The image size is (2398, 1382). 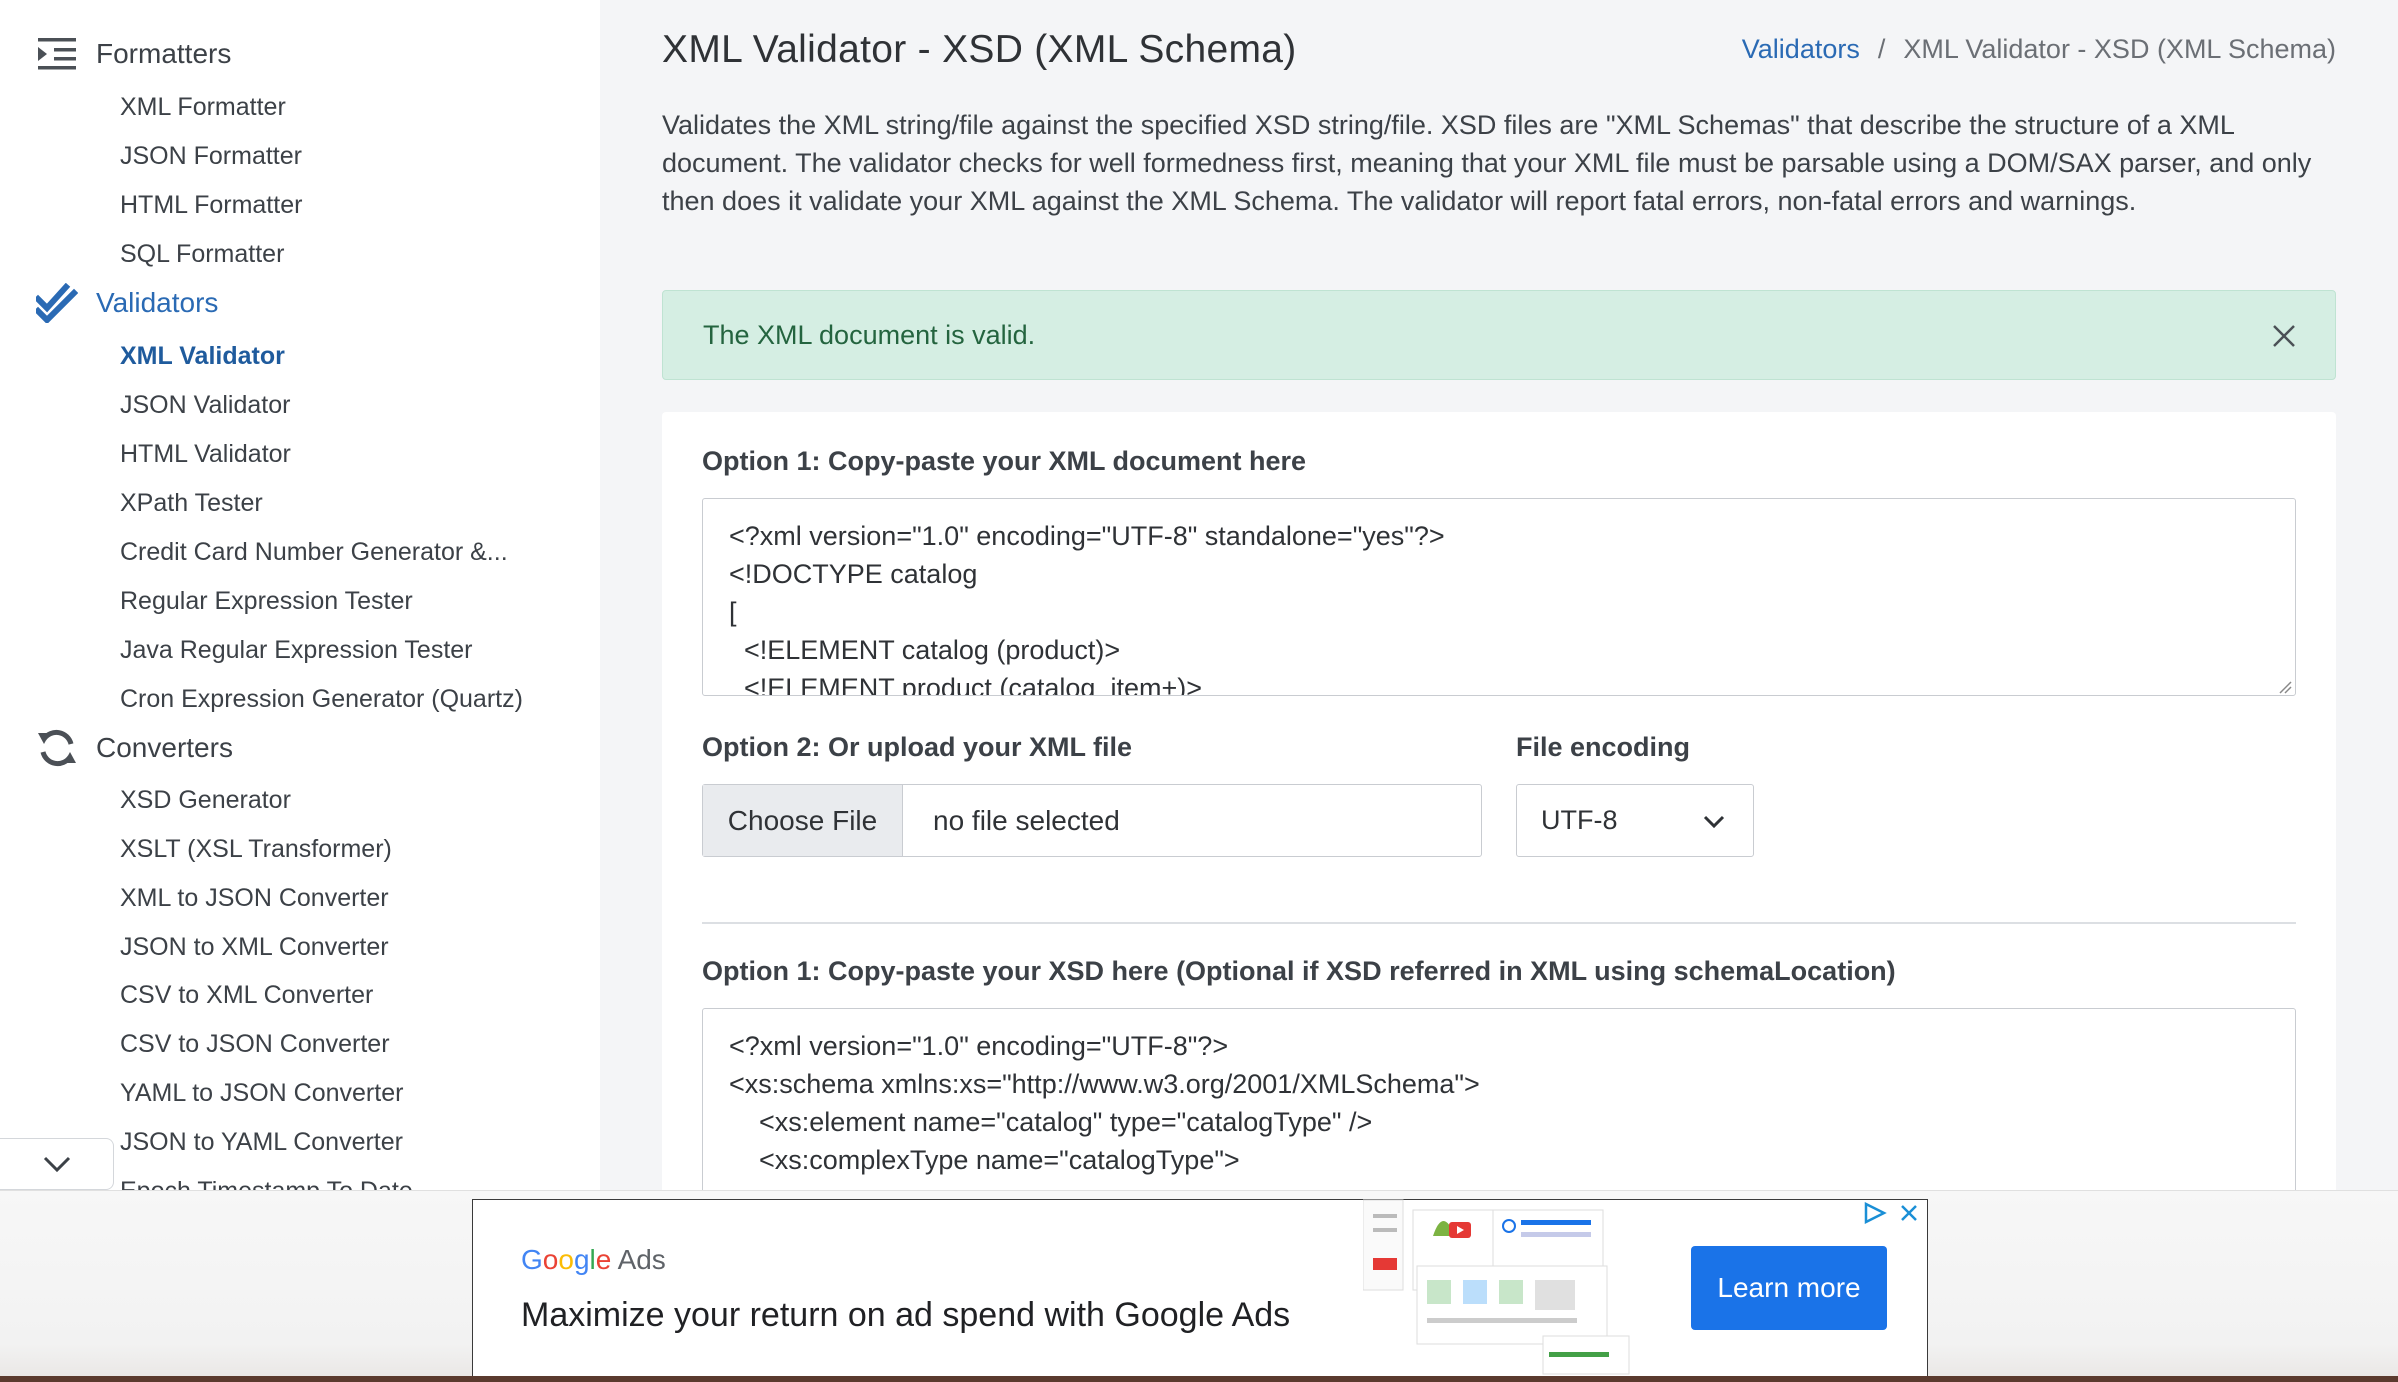 What do you see at coordinates (256, 849) in the screenshot?
I see `sidebar-item-xslt: XSLT (XSL Transformer)` at bounding box center [256, 849].